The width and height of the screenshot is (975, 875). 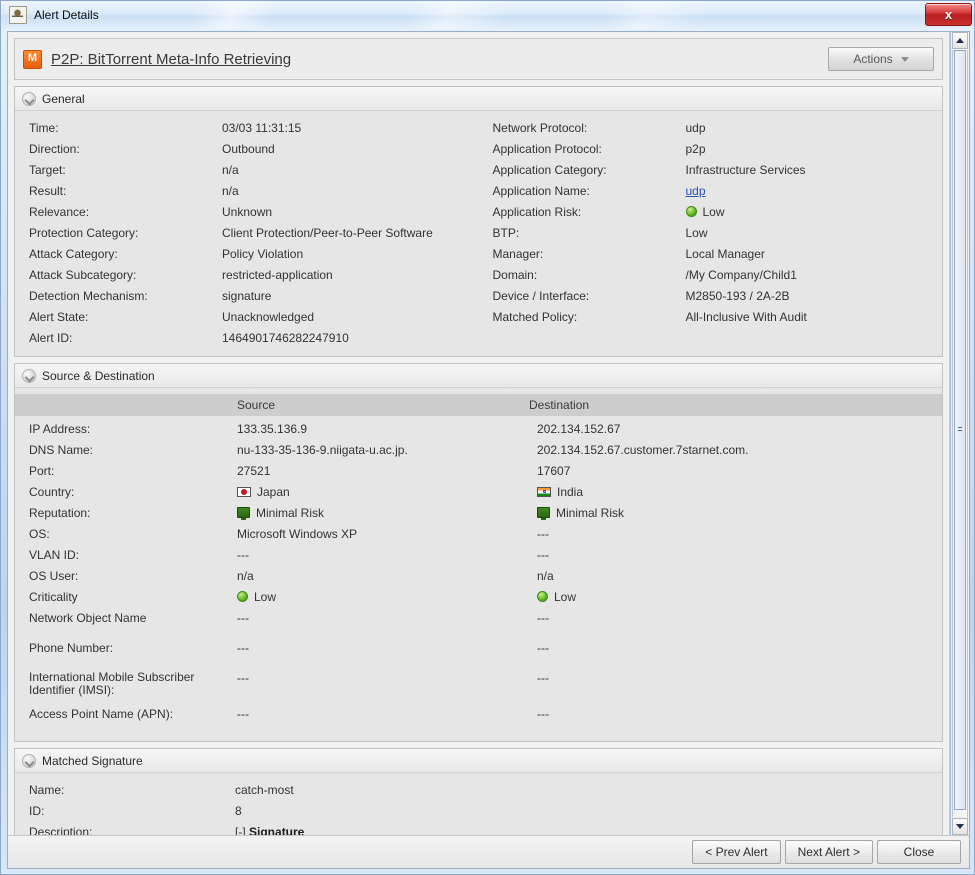 I want to click on source-destination-column-headers: Source Destination, so click(x=478, y=405).